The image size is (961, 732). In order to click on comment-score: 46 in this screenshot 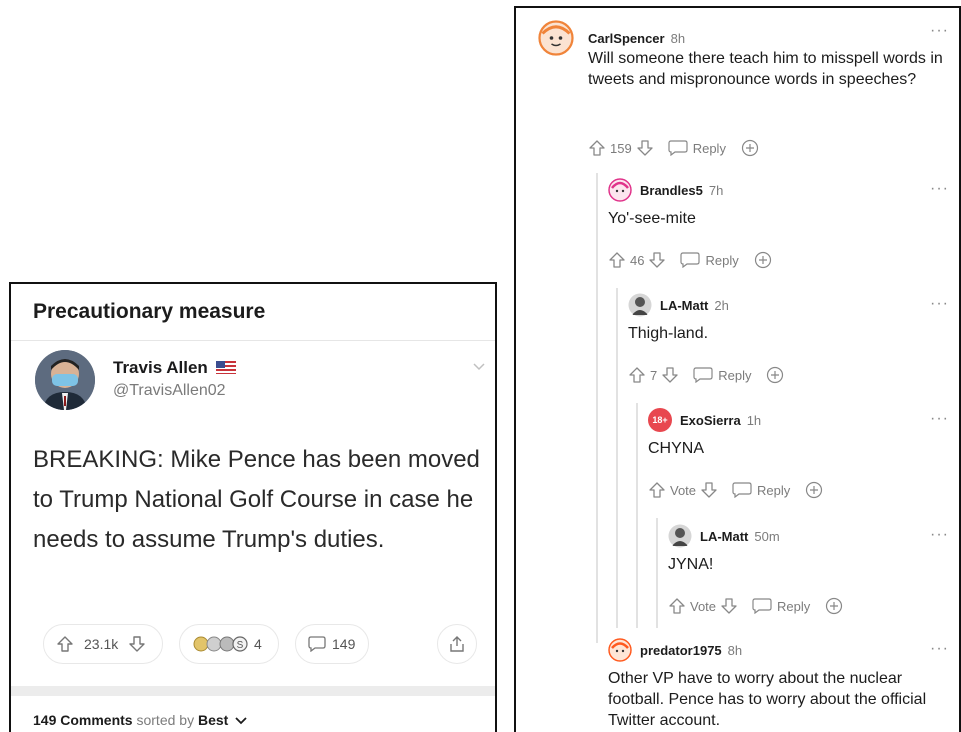, I will do `click(637, 260)`.